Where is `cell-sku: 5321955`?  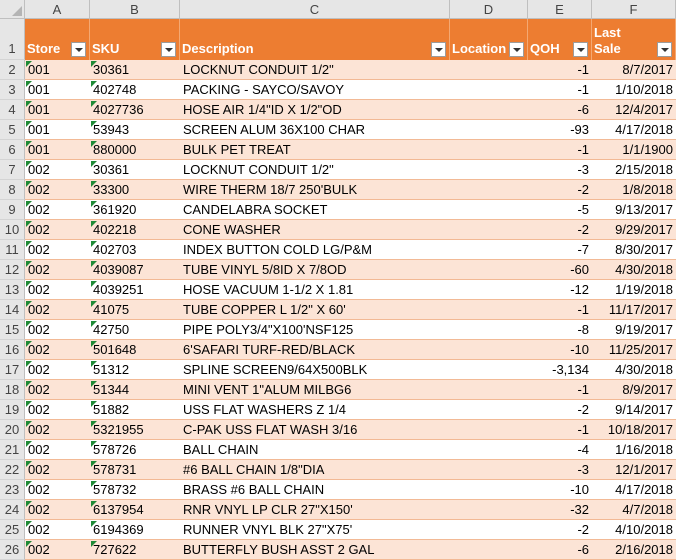
cell-sku: 5321955 is located at coordinates (135, 430).